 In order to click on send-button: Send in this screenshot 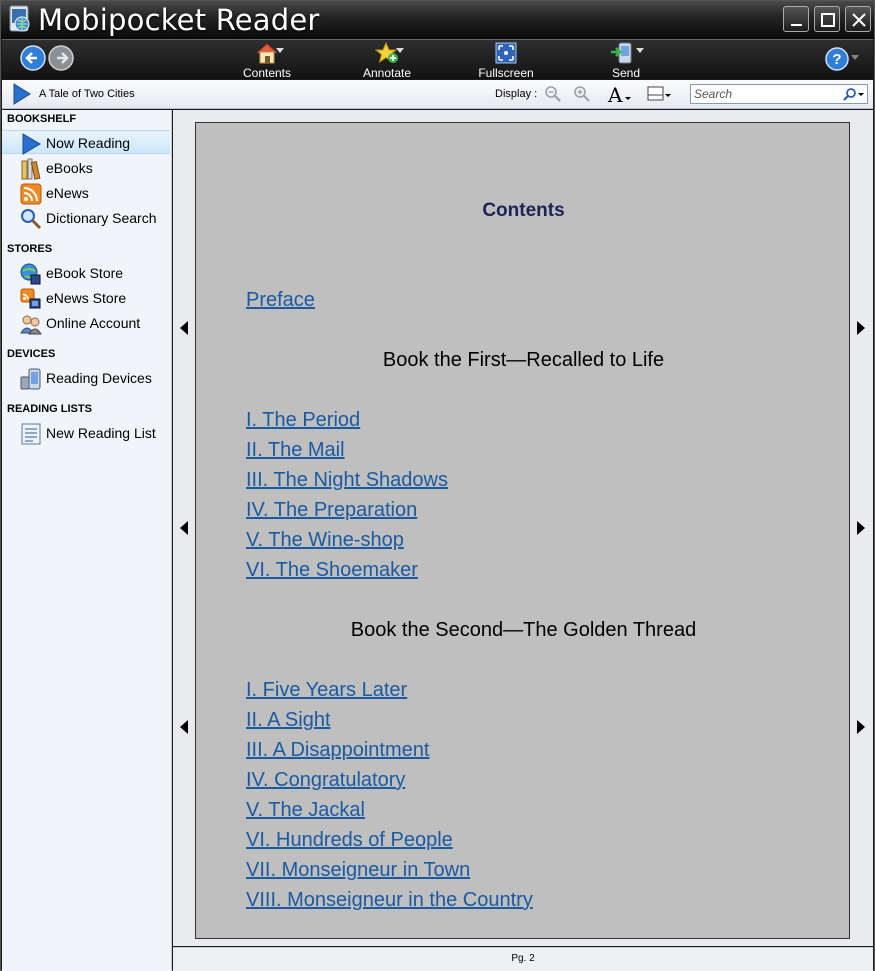, I will do `click(626, 60)`.